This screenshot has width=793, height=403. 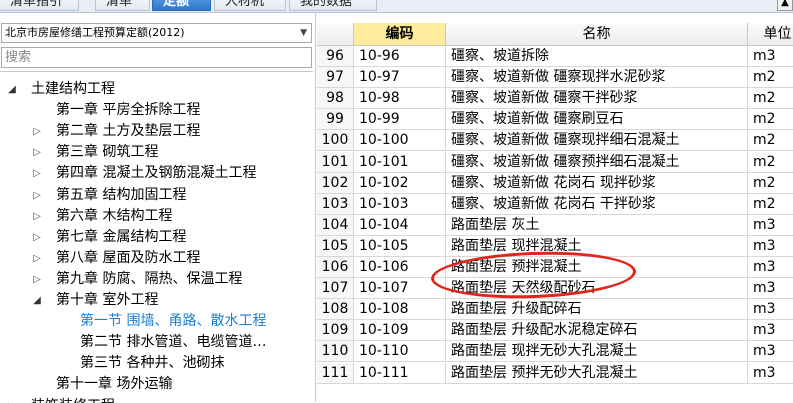 I want to click on tree-node: ▷ 第九章 防腐、隔热、保温工程, so click(x=156, y=279).